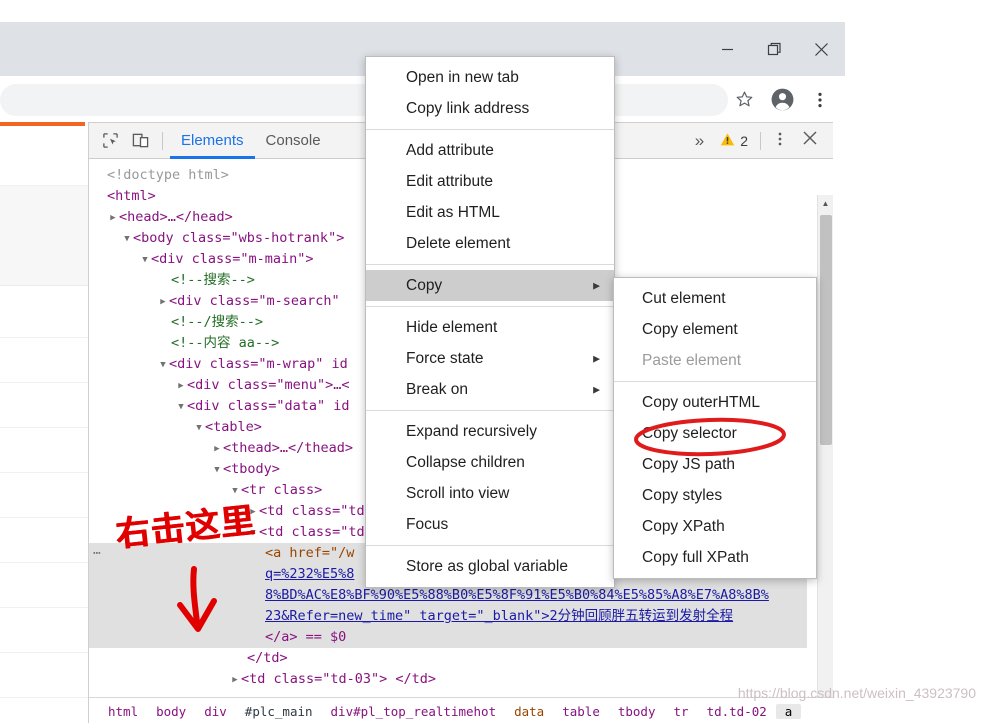  Describe the element at coordinates (727, 141) in the screenshot. I see `warning-triangle-icon` at that location.